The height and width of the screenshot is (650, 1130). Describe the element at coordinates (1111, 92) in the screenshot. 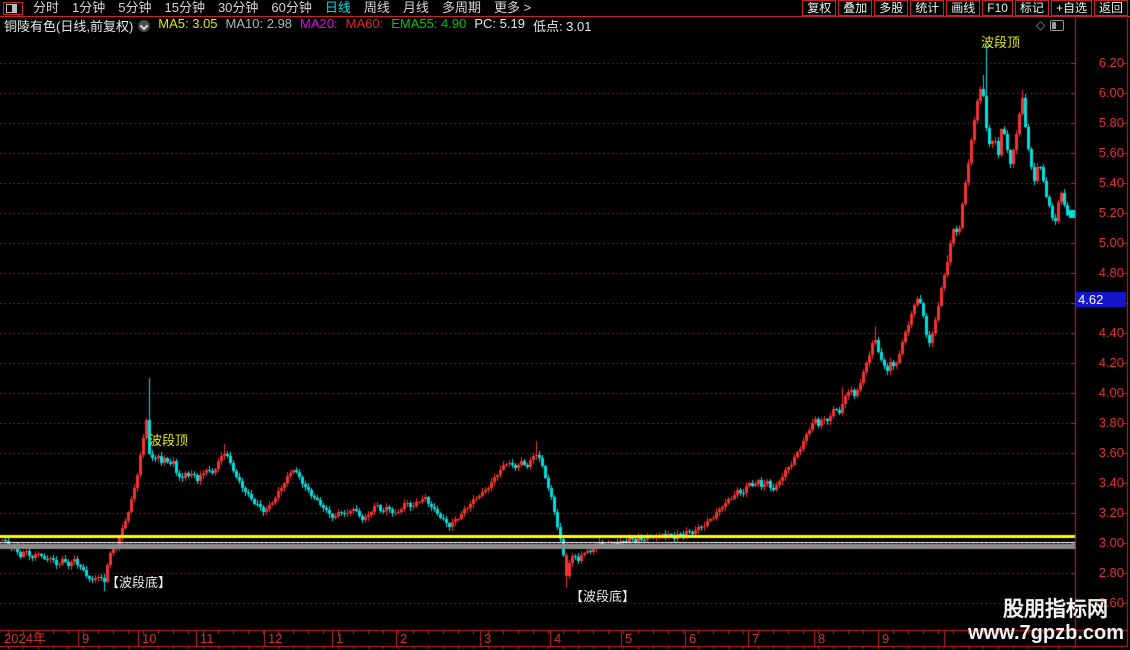

I see `price-axis-label-6.00: 6.00` at that location.